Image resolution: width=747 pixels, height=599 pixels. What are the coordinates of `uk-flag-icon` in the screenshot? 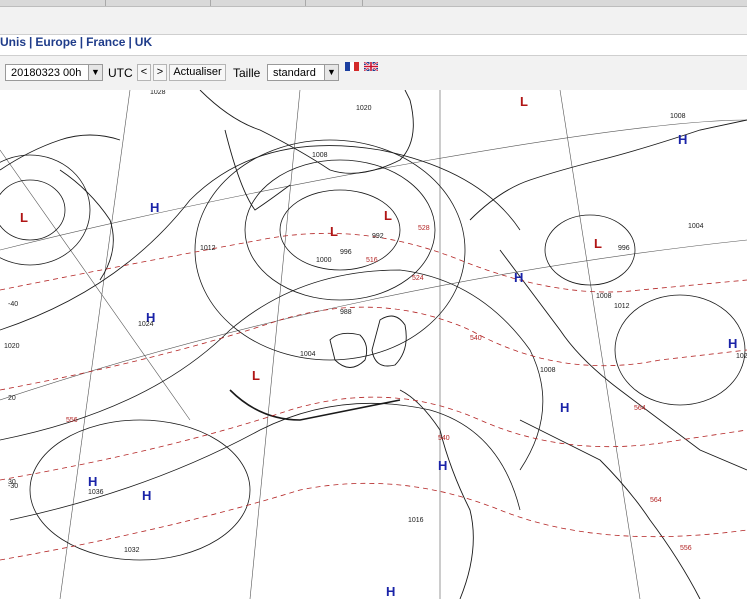 It's located at (371, 66).